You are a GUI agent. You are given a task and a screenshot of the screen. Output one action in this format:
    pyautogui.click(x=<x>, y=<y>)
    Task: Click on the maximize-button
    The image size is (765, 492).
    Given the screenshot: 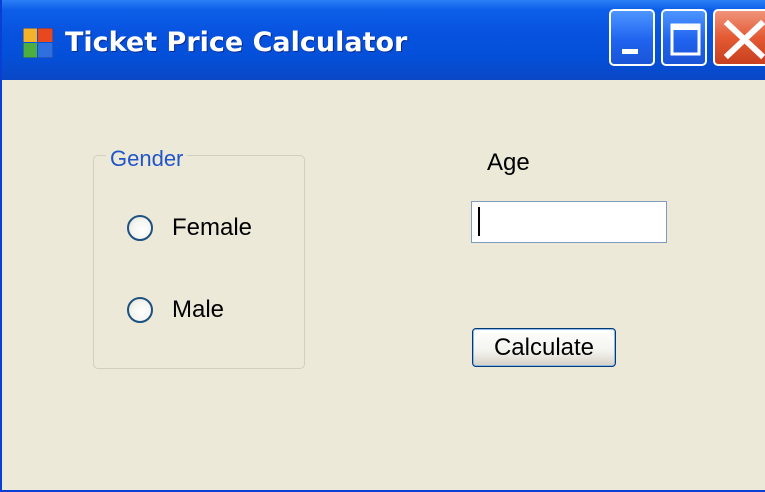 What is the action you would take?
    pyautogui.click(x=684, y=37)
    